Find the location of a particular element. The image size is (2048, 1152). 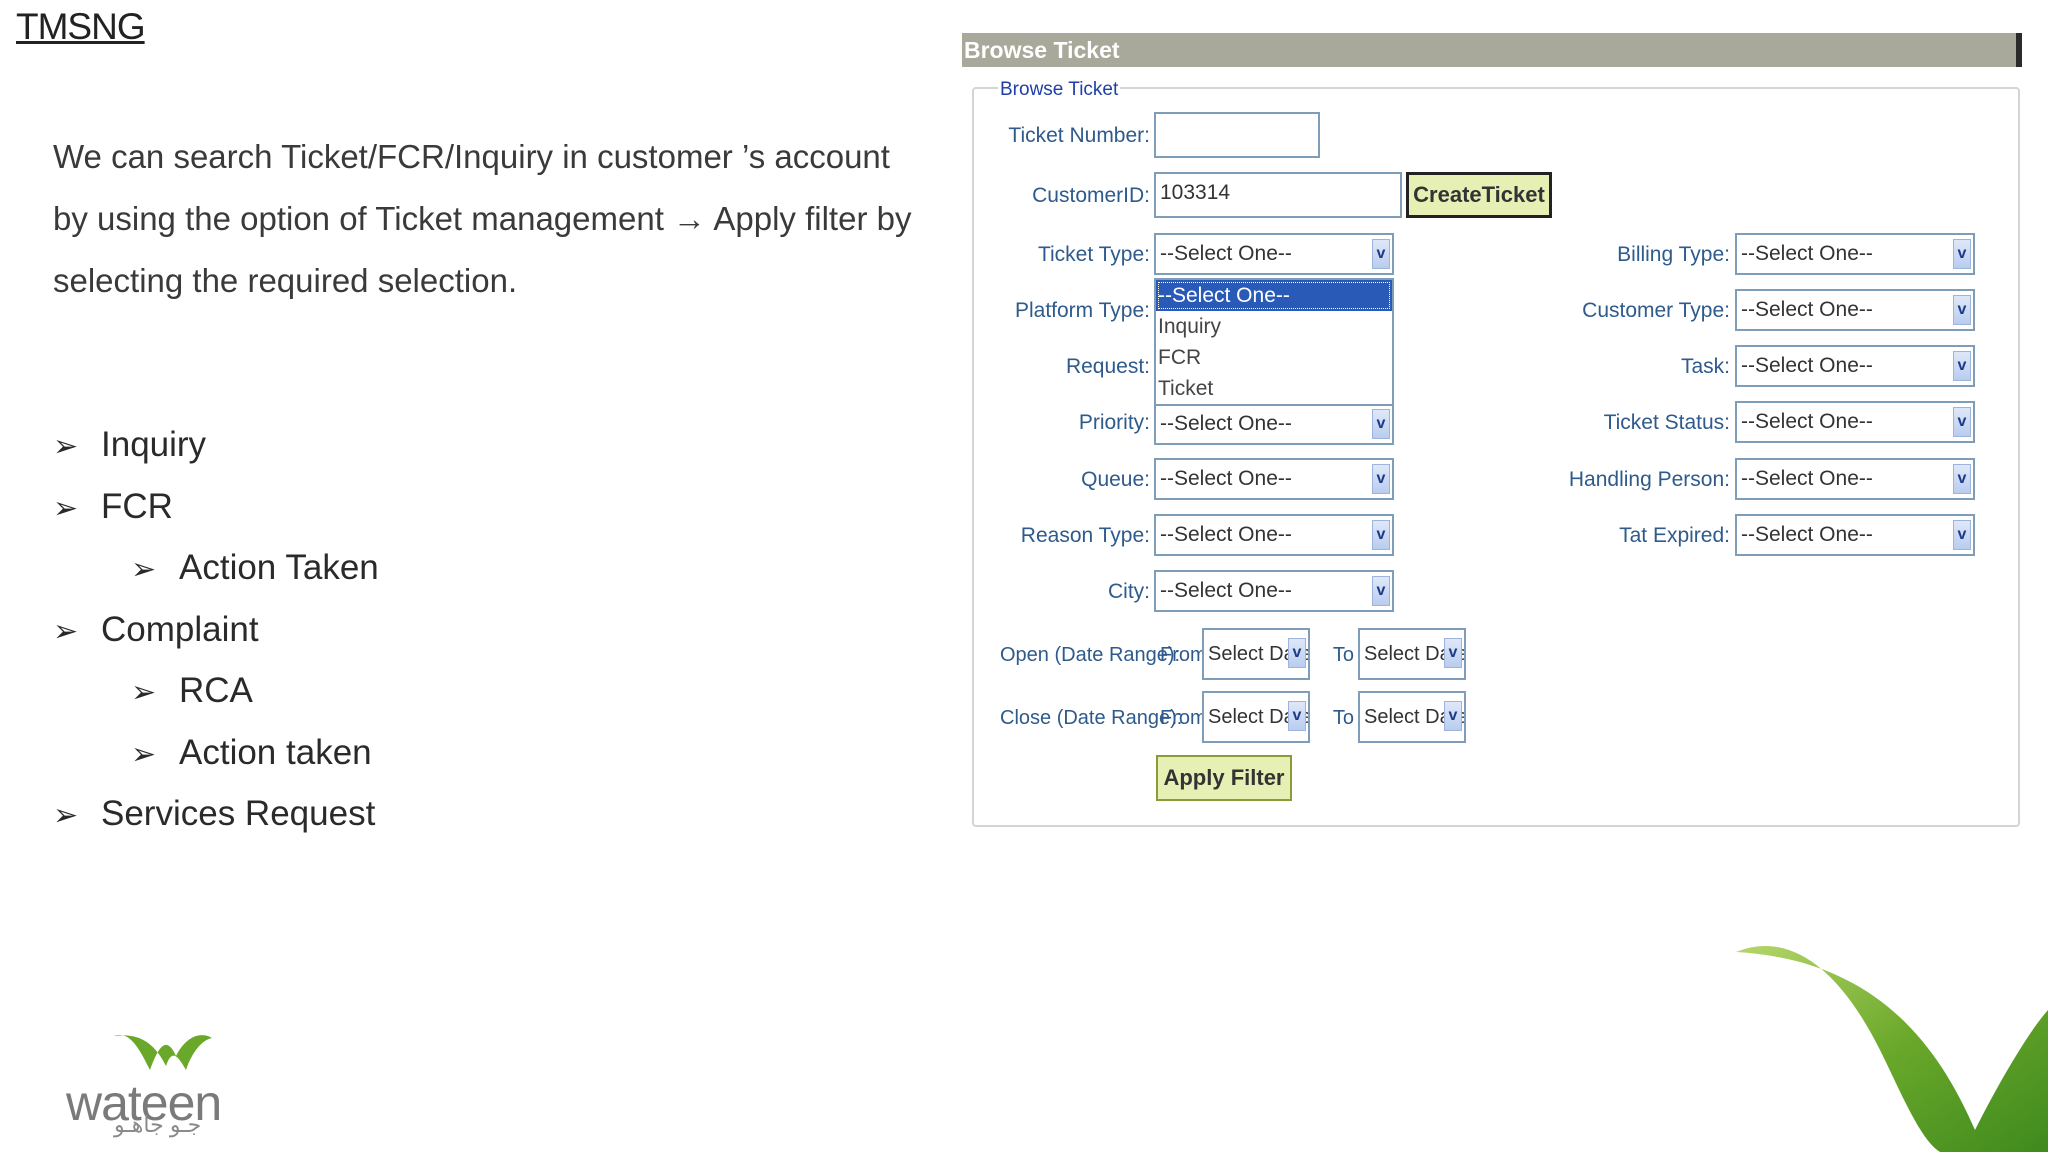

ticket-number-input is located at coordinates (1237, 135).